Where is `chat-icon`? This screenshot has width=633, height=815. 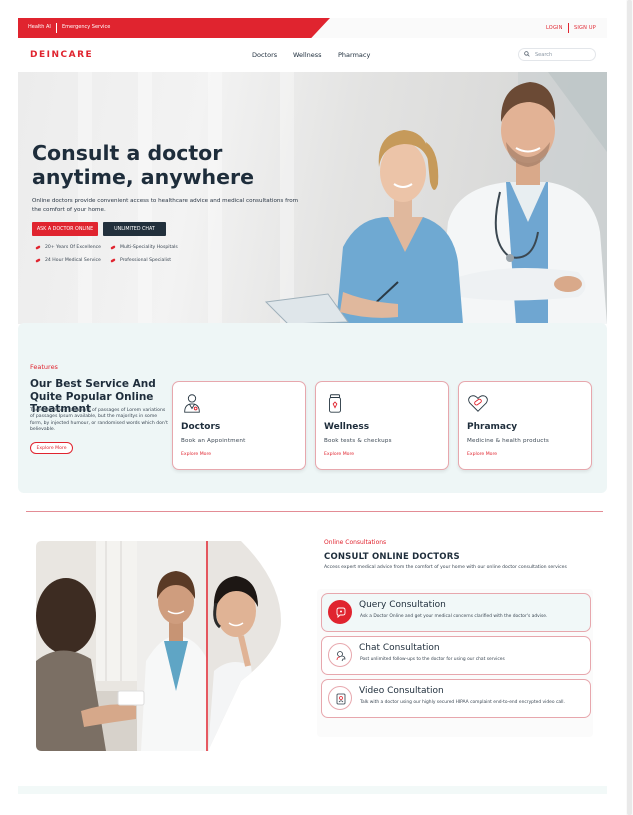
chat-icon is located at coordinates (341, 656).